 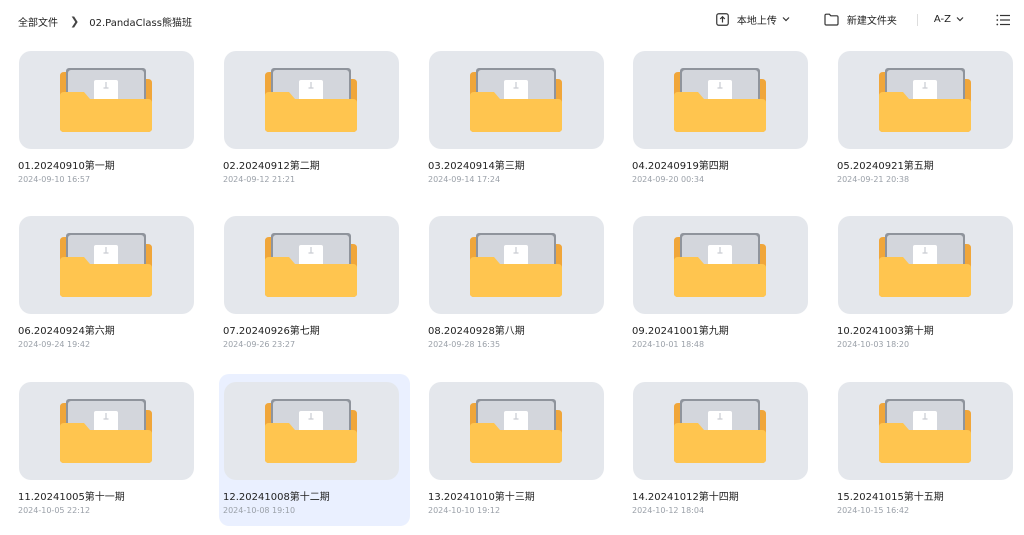 What do you see at coordinates (668, 179) in the screenshot?
I see `folder-date: 2024-09-20 00:34` at bounding box center [668, 179].